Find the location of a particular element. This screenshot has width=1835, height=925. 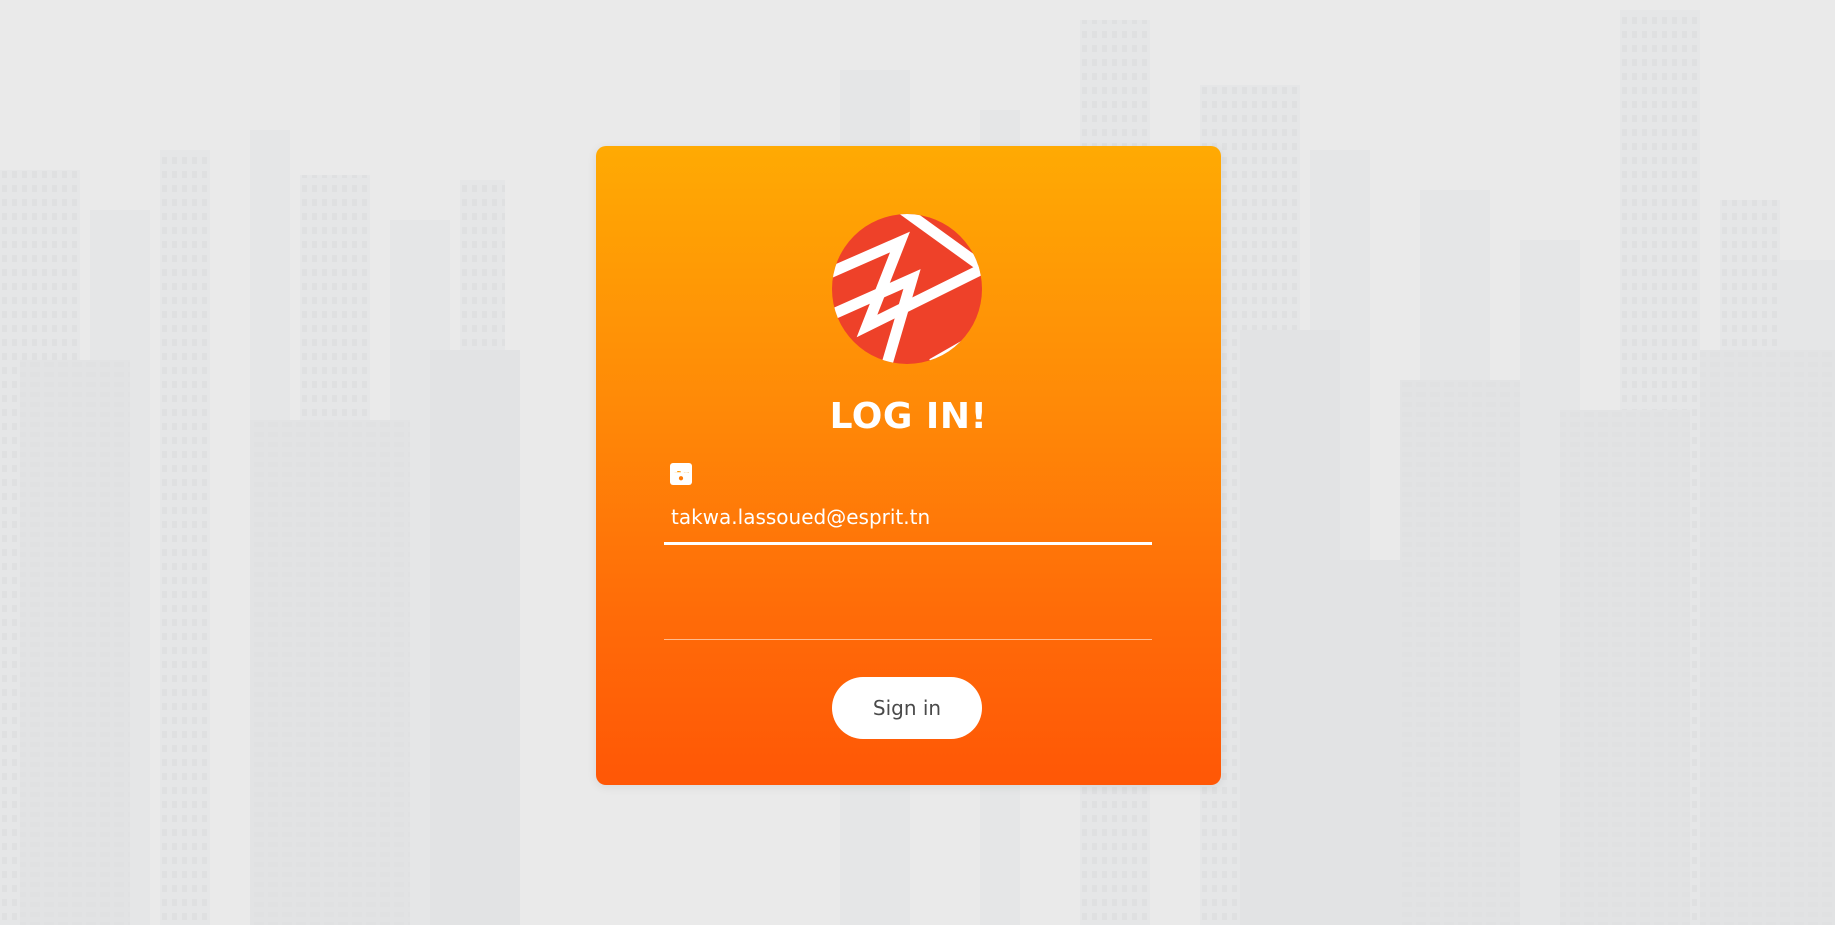

email-field is located at coordinates (908, 517).